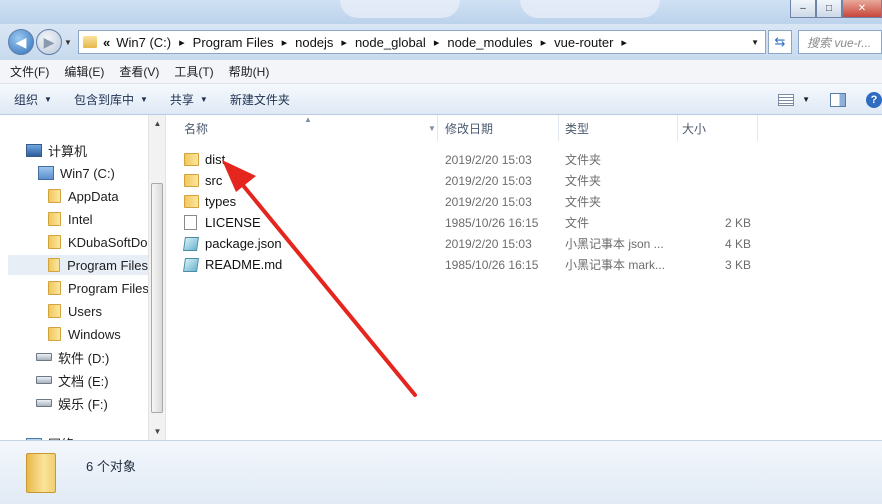 The width and height of the screenshot is (882, 504). What do you see at coordinates (189, 99) in the screenshot?
I see `share-button: 共享 ▼` at bounding box center [189, 99].